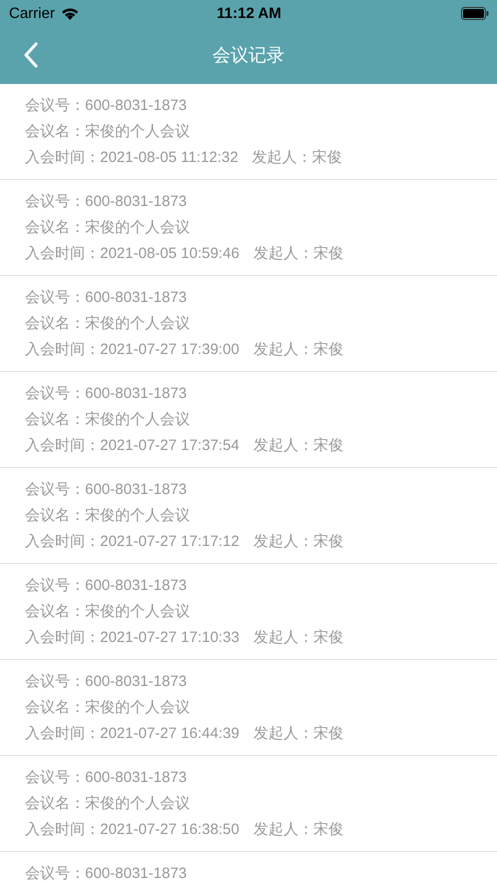  I want to click on join-time: 入会时间：2021-07-27 16:44:39, so click(132, 734).